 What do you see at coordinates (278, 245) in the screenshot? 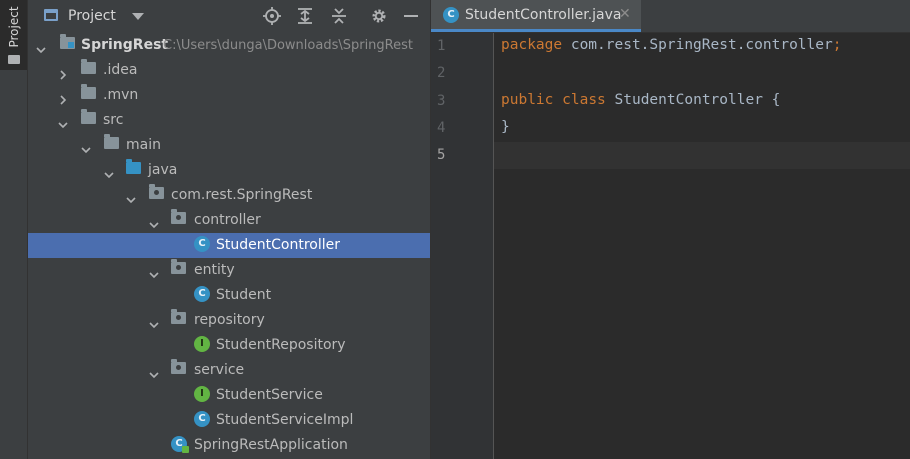
I see `tree-item-label: StudentController` at bounding box center [278, 245].